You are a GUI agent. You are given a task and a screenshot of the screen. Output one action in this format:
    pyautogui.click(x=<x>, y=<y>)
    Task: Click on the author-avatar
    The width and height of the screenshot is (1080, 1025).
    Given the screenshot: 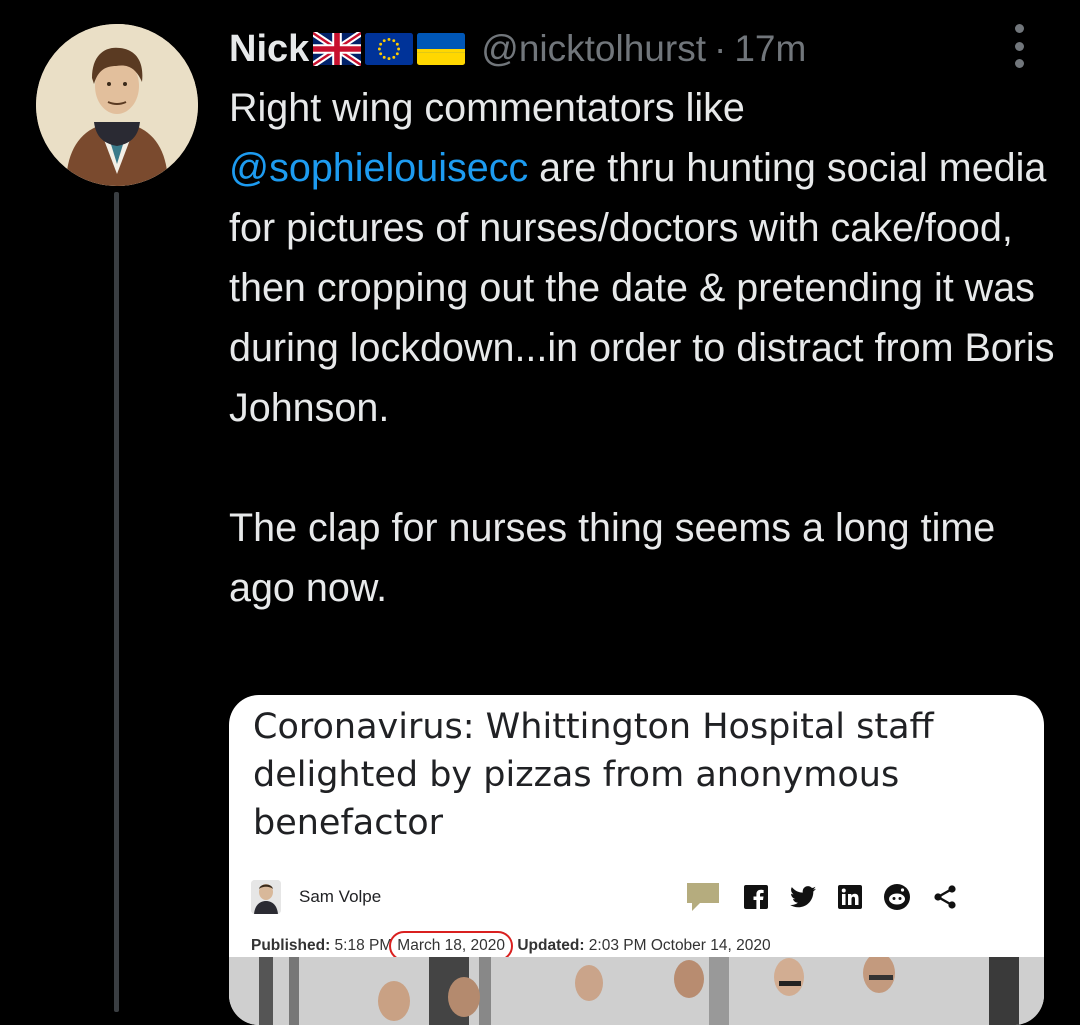 What is the action you would take?
    pyautogui.click(x=266, y=897)
    